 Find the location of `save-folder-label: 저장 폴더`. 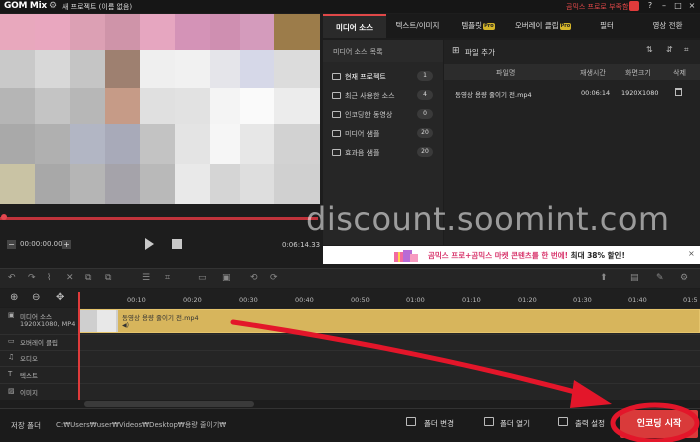

save-folder-label: 저장 폴더 is located at coordinates (26, 425).